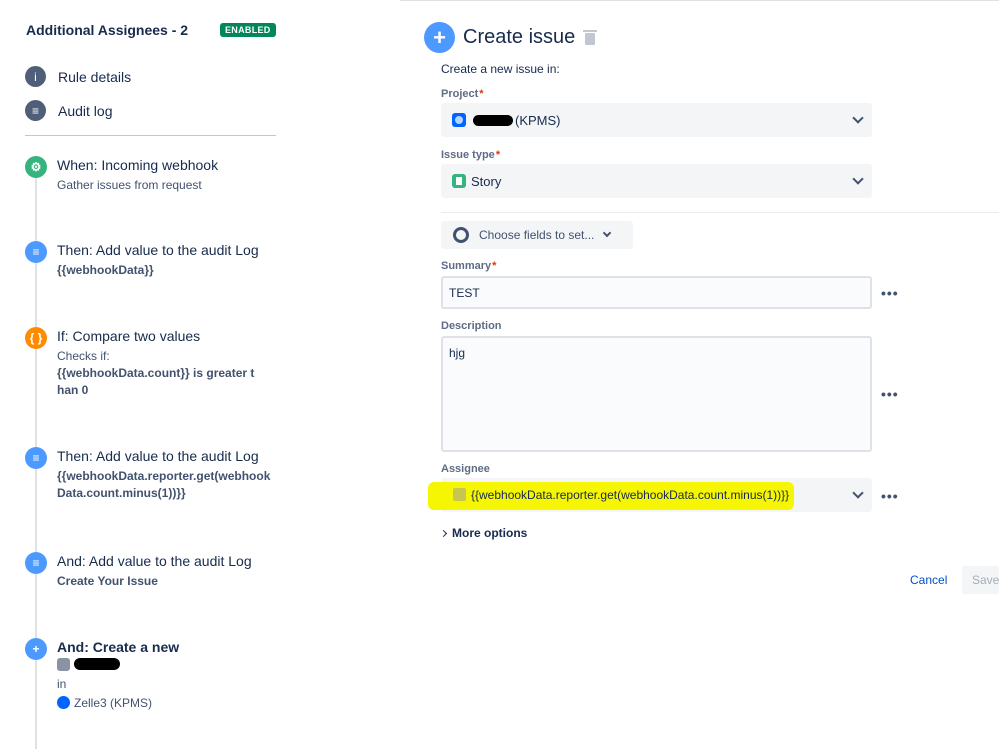 The image size is (999, 749). What do you see at coordinates (519, 37) in the screenshot?
I see `panel-title: Create issue` at bounding box center [519, 37].